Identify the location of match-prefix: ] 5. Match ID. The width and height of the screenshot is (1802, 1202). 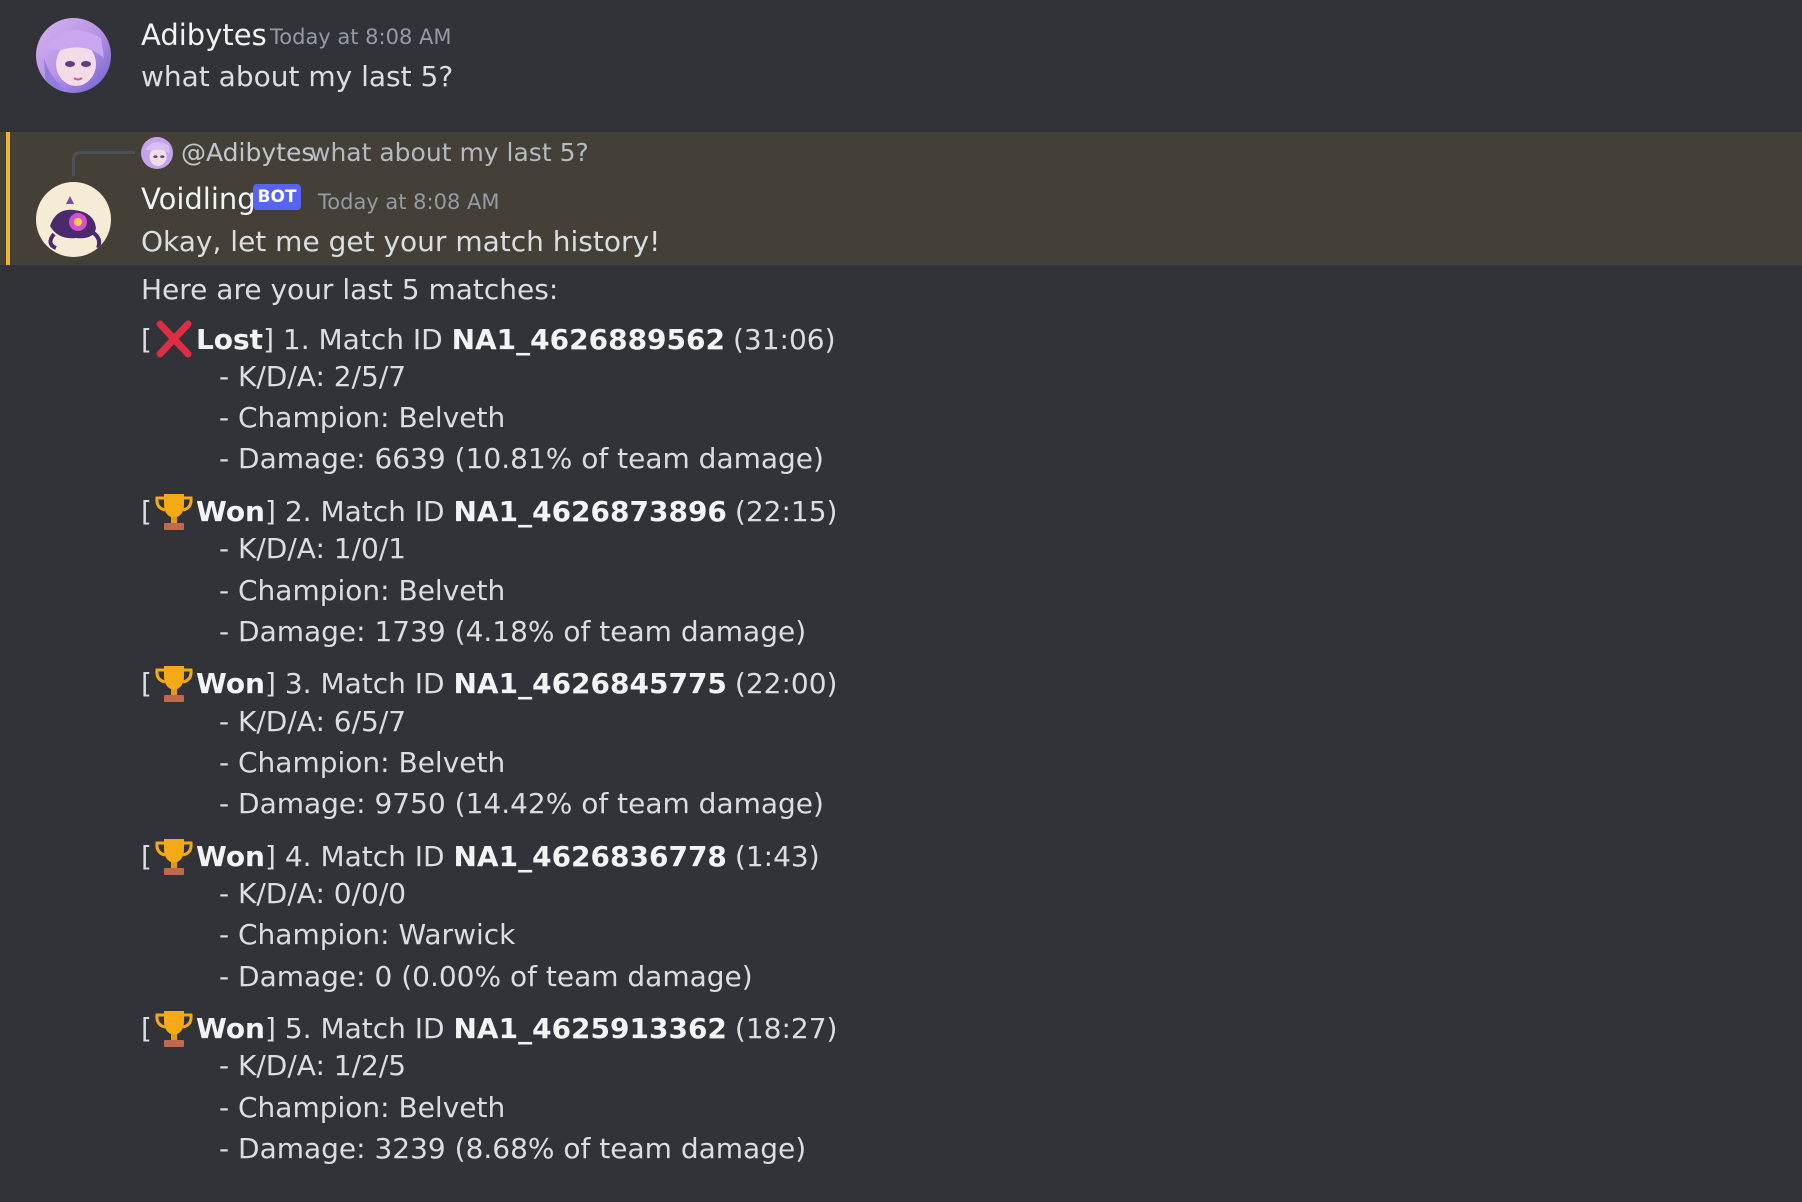
(359, 1028).